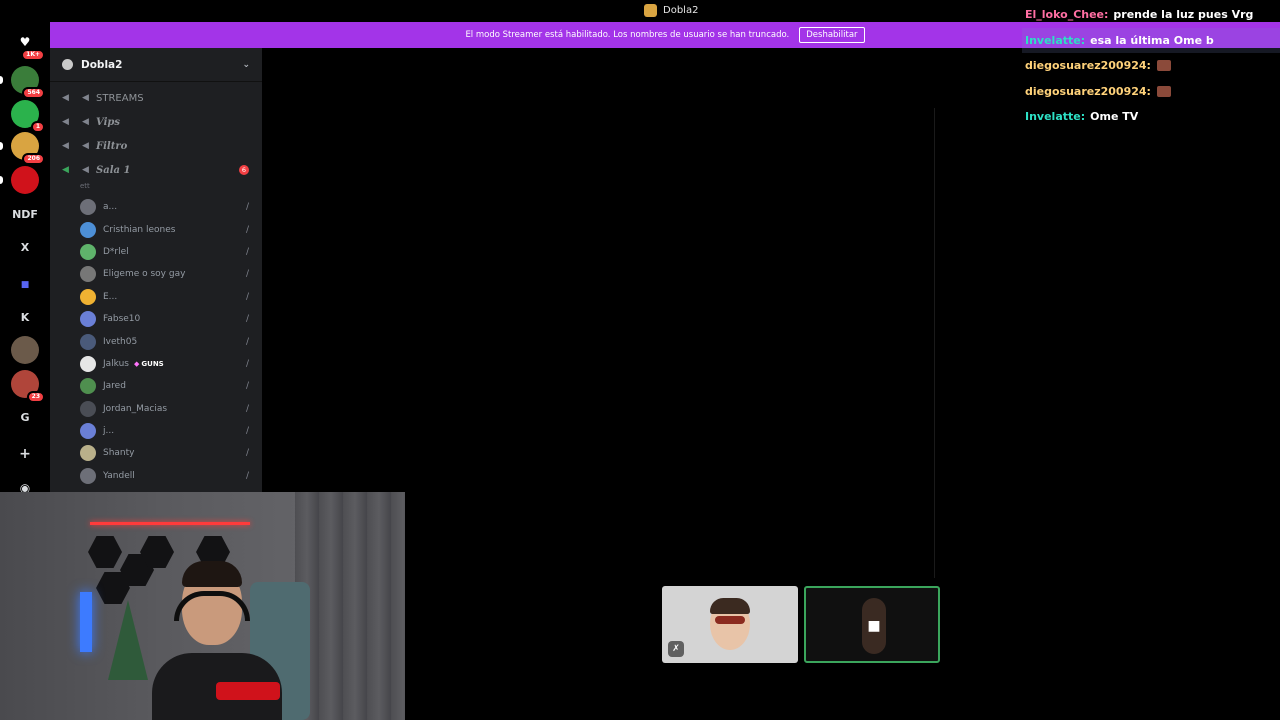 This screenshot has height=720, width=1280. What do you see at coordinates (28, 148) in the screenshot?
I see `server-icon: 206` at bounding box center [28, 148].